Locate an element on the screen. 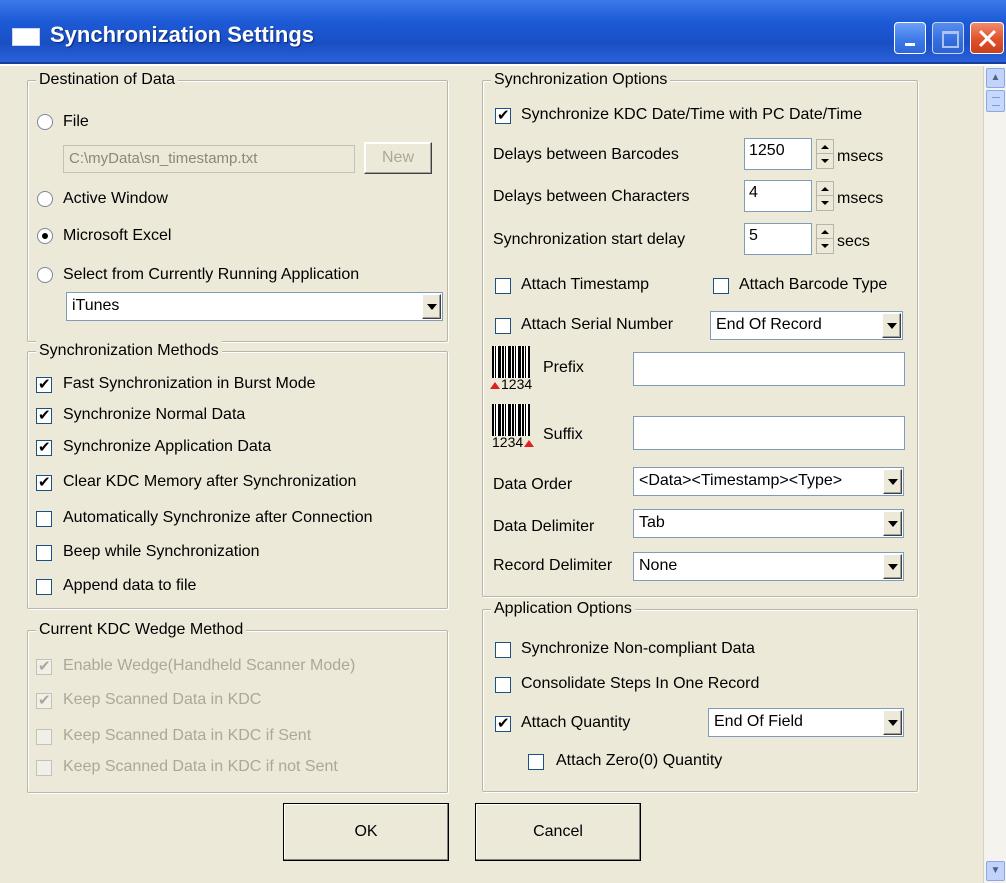 Image resolution: width=1006 pixels, height=883 pixels. start-delay-value: 5 is located at coordinates (753, 235).